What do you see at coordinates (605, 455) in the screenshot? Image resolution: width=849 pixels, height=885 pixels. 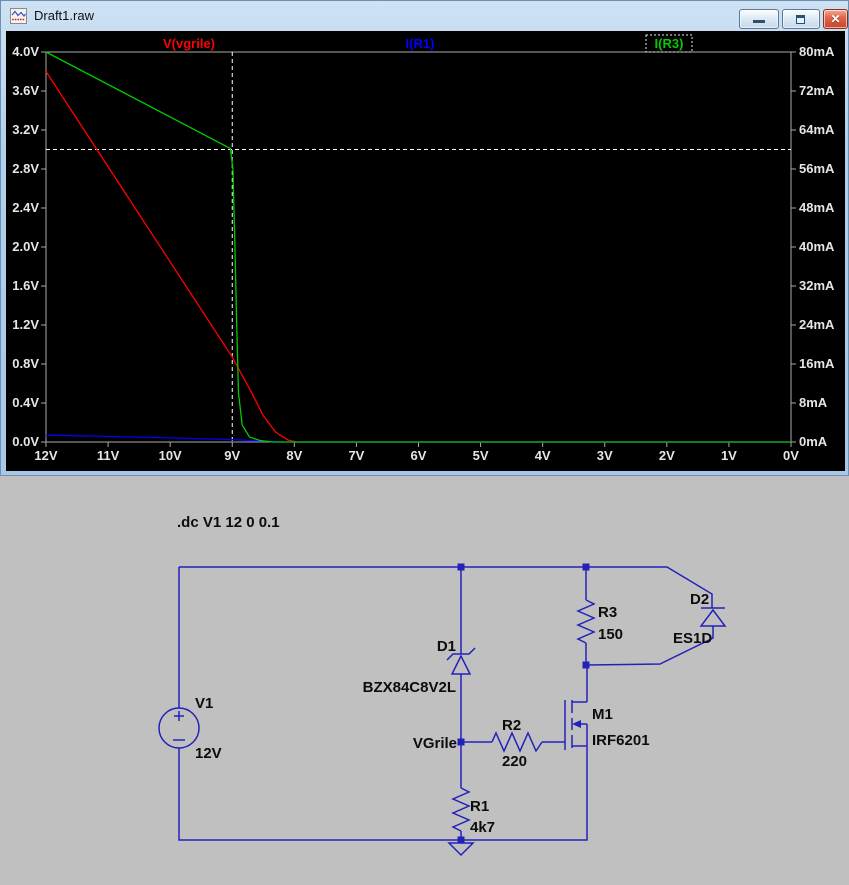 I see `x-tick-label: 3V` at bounding box center [605, 455].